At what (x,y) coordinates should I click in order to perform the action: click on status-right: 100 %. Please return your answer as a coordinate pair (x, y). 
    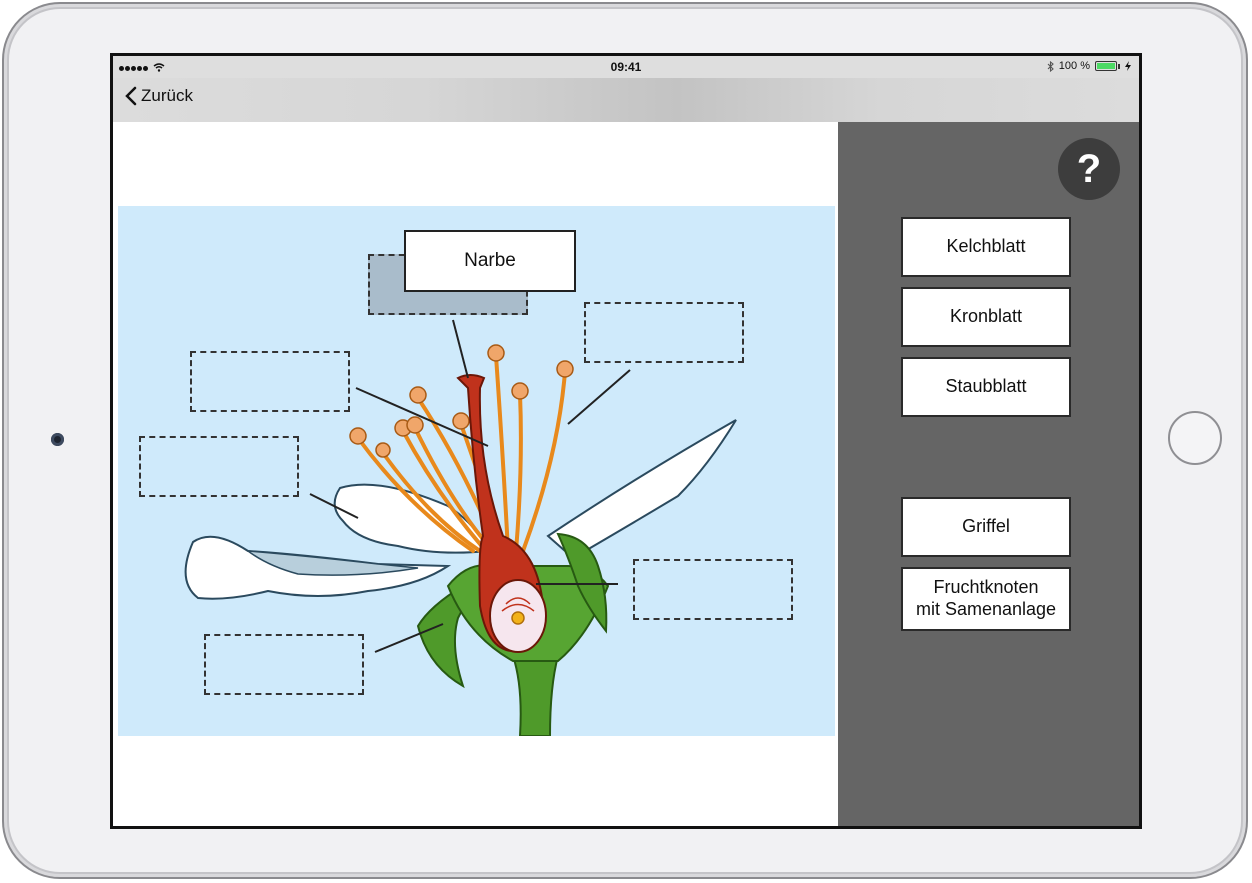
    Looking at the image, I should click on (1089, 66).